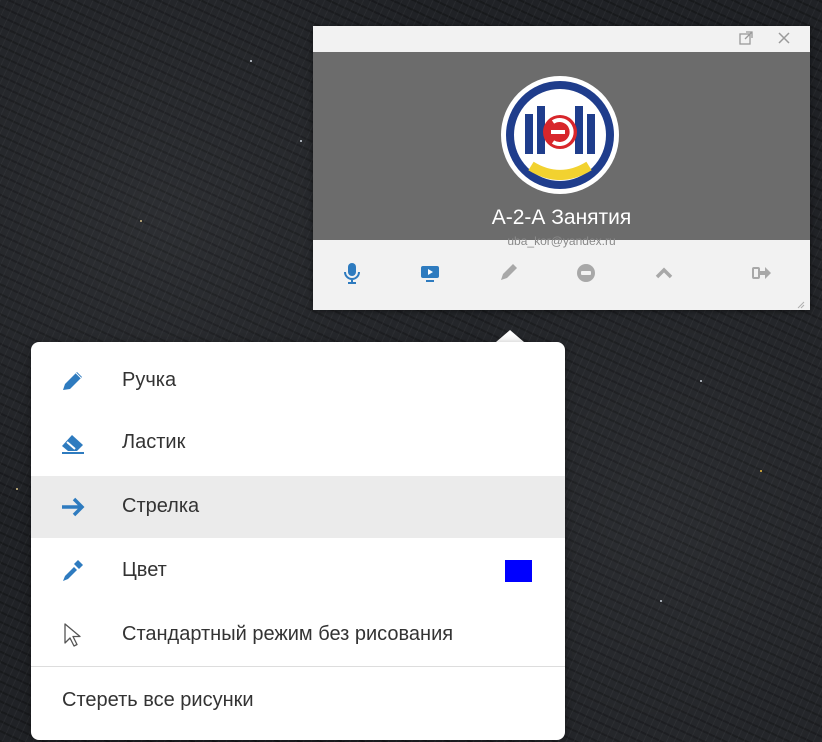 The height and width of the screenshot is (742, 822). Describe the element at coordinates (430, 273) in the screenshot. I see `screen-share-icon` at that location.